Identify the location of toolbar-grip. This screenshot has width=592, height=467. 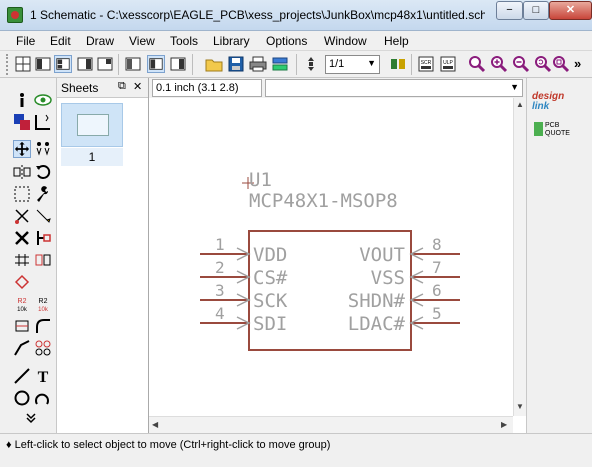
(7, 64).